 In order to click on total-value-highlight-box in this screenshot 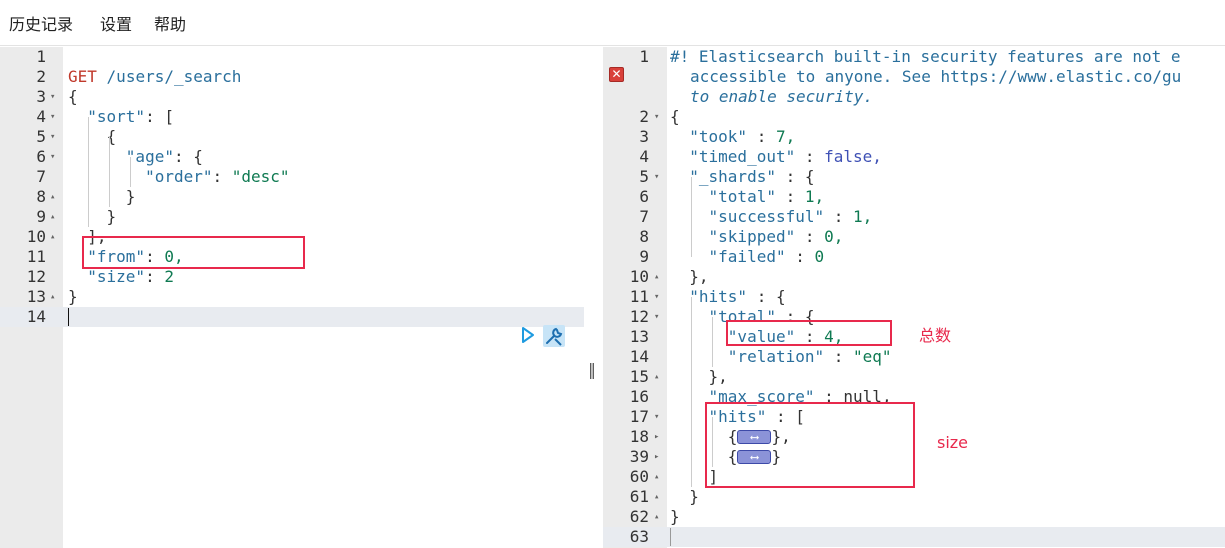, I will do `click(809, 333)`.